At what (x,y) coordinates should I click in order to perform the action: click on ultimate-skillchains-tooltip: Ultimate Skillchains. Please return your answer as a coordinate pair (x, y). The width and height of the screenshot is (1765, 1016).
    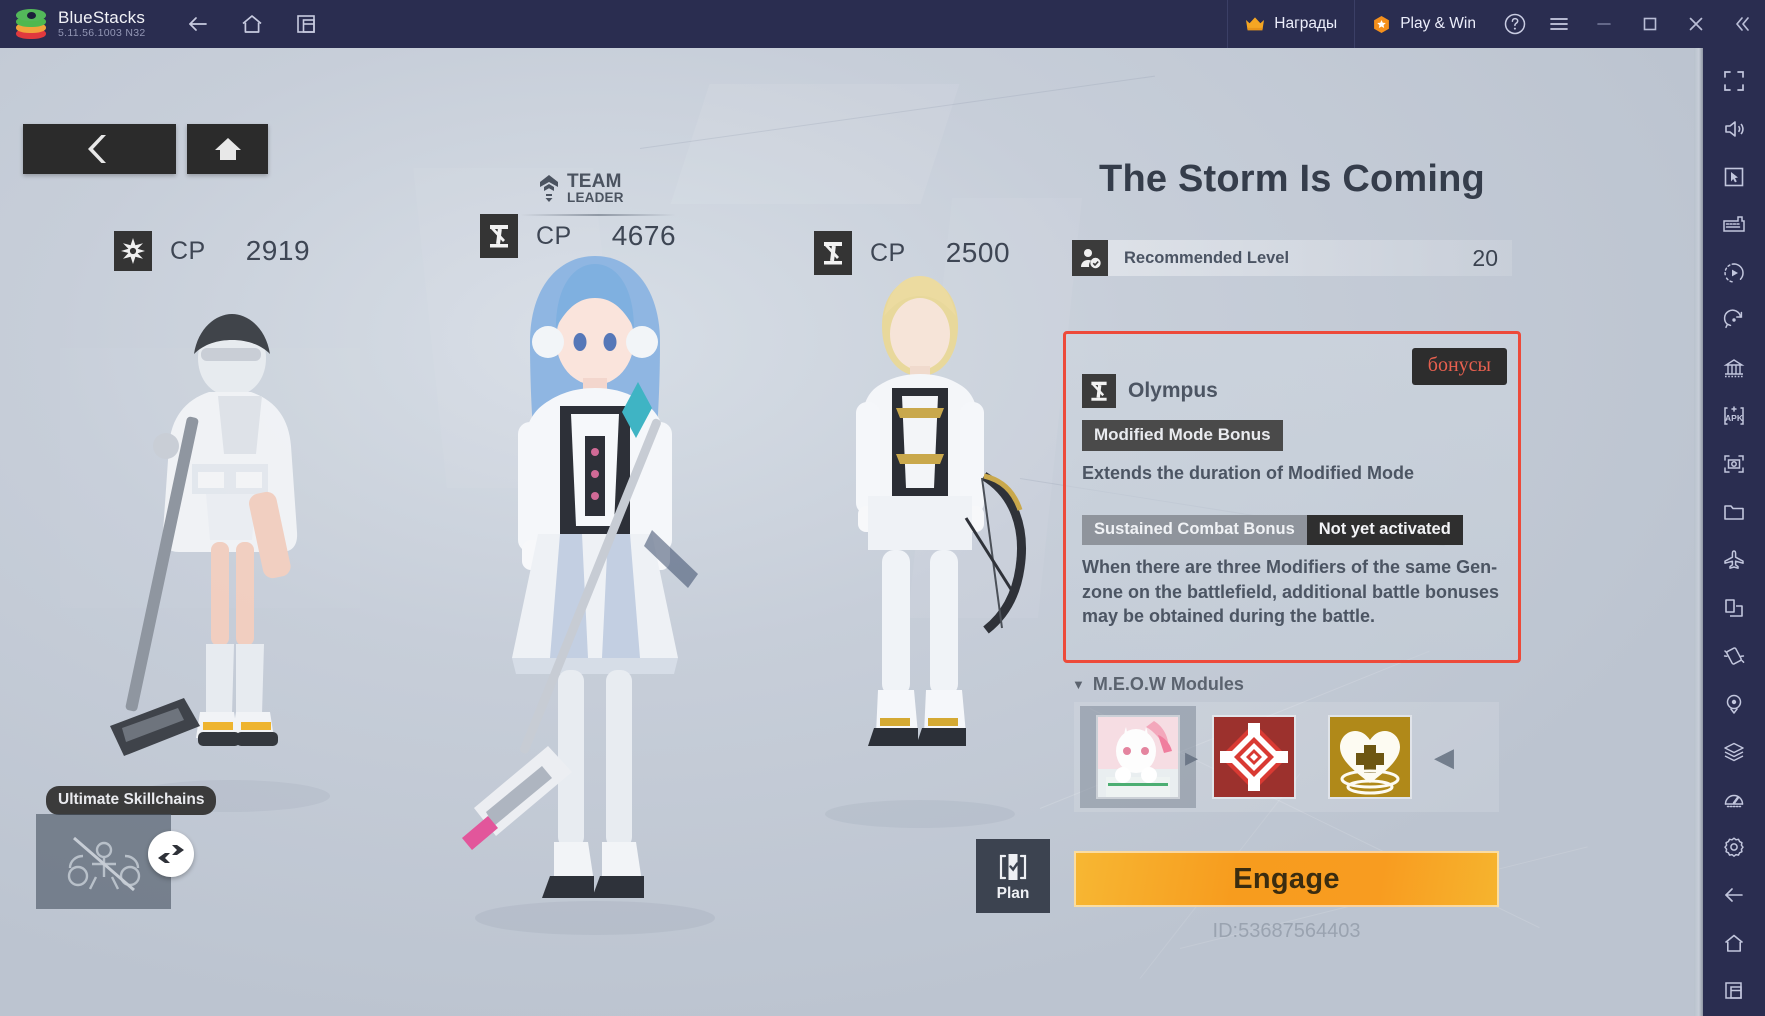
    Looking at the image, I should click on (131, 800).